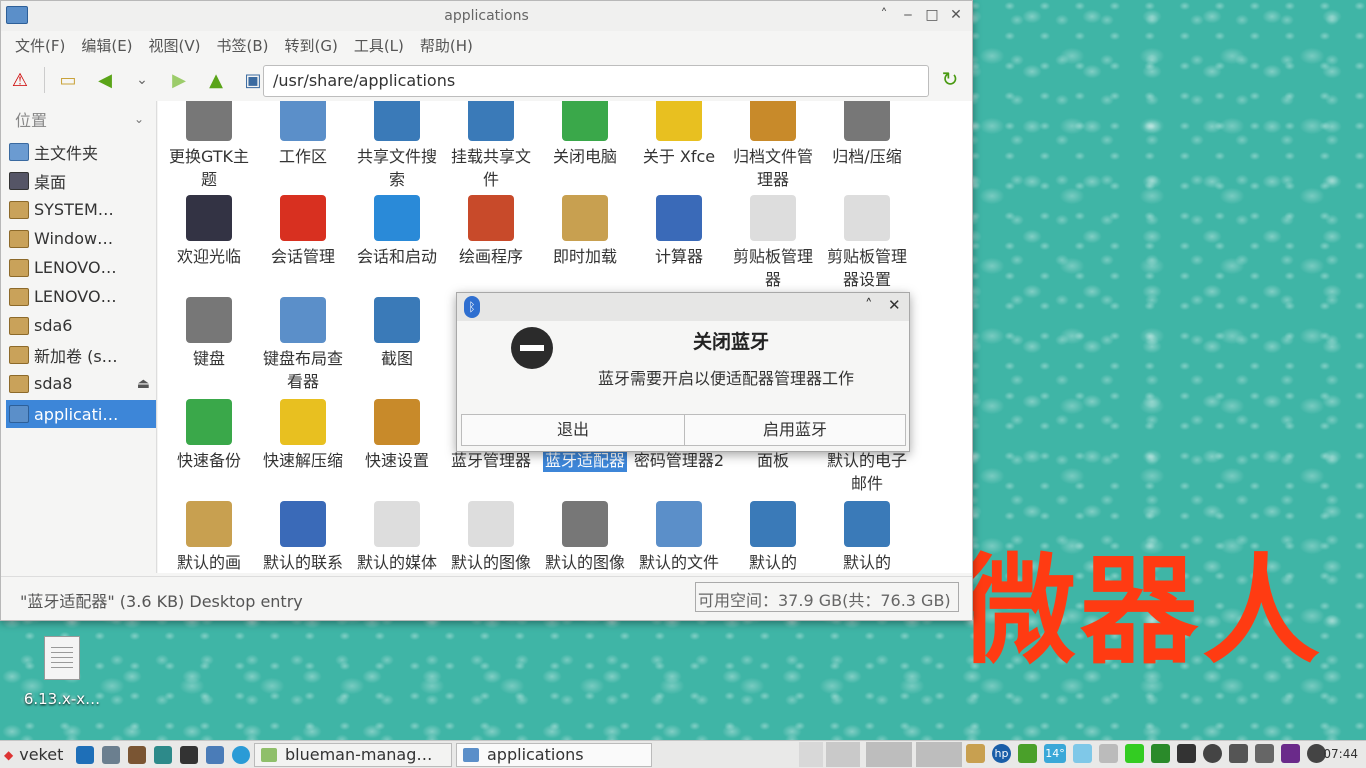  What do you see at coordinates (679, 134) in the screenshot?
I see `grid-item: 关于 Xfce` at bounding box center [679, 134].